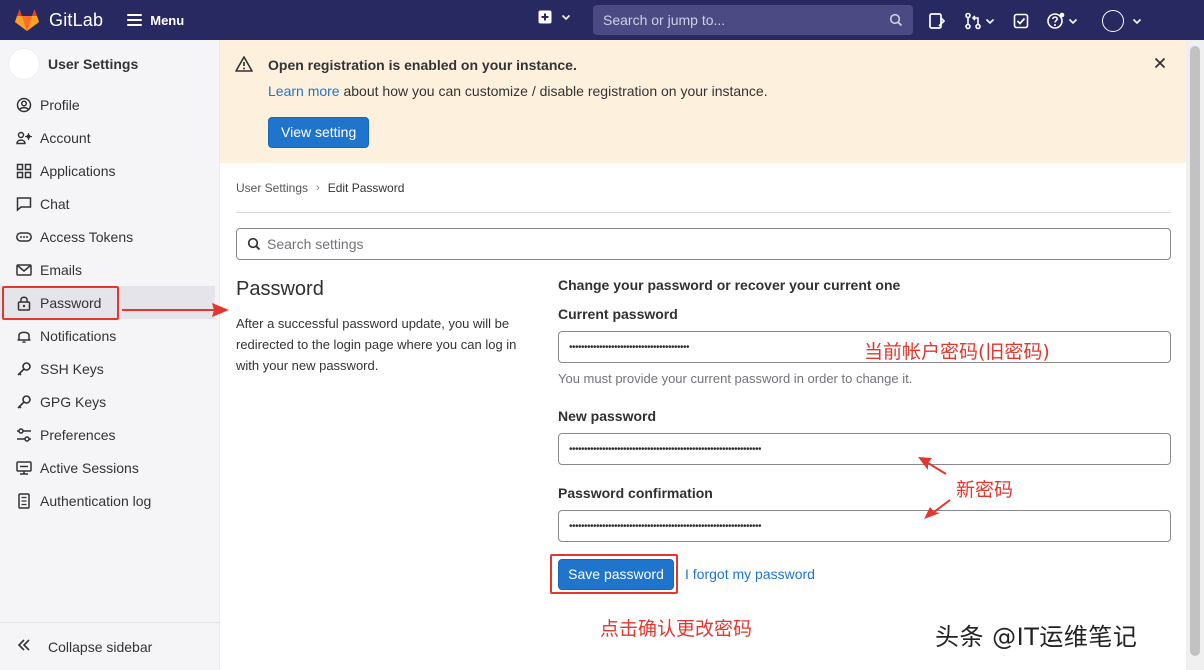 This screenshot has height=670, width=1204. What do you see at coordinates (1036, 637) in the screenshot?
I see `watermark: 头条 @IT运维笔记` at bounding box center [1036, 637].